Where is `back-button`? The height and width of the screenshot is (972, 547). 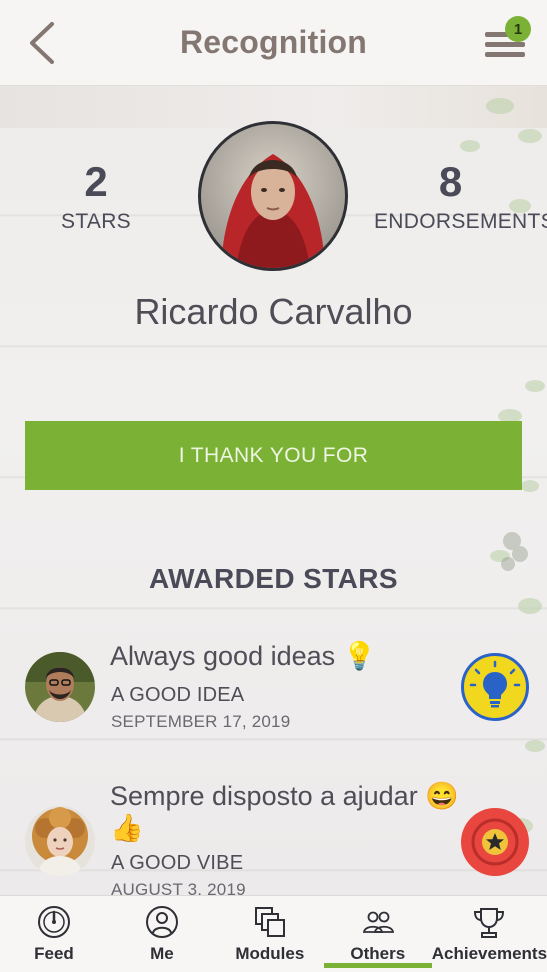
back-button is located at coordinates (44, 43).